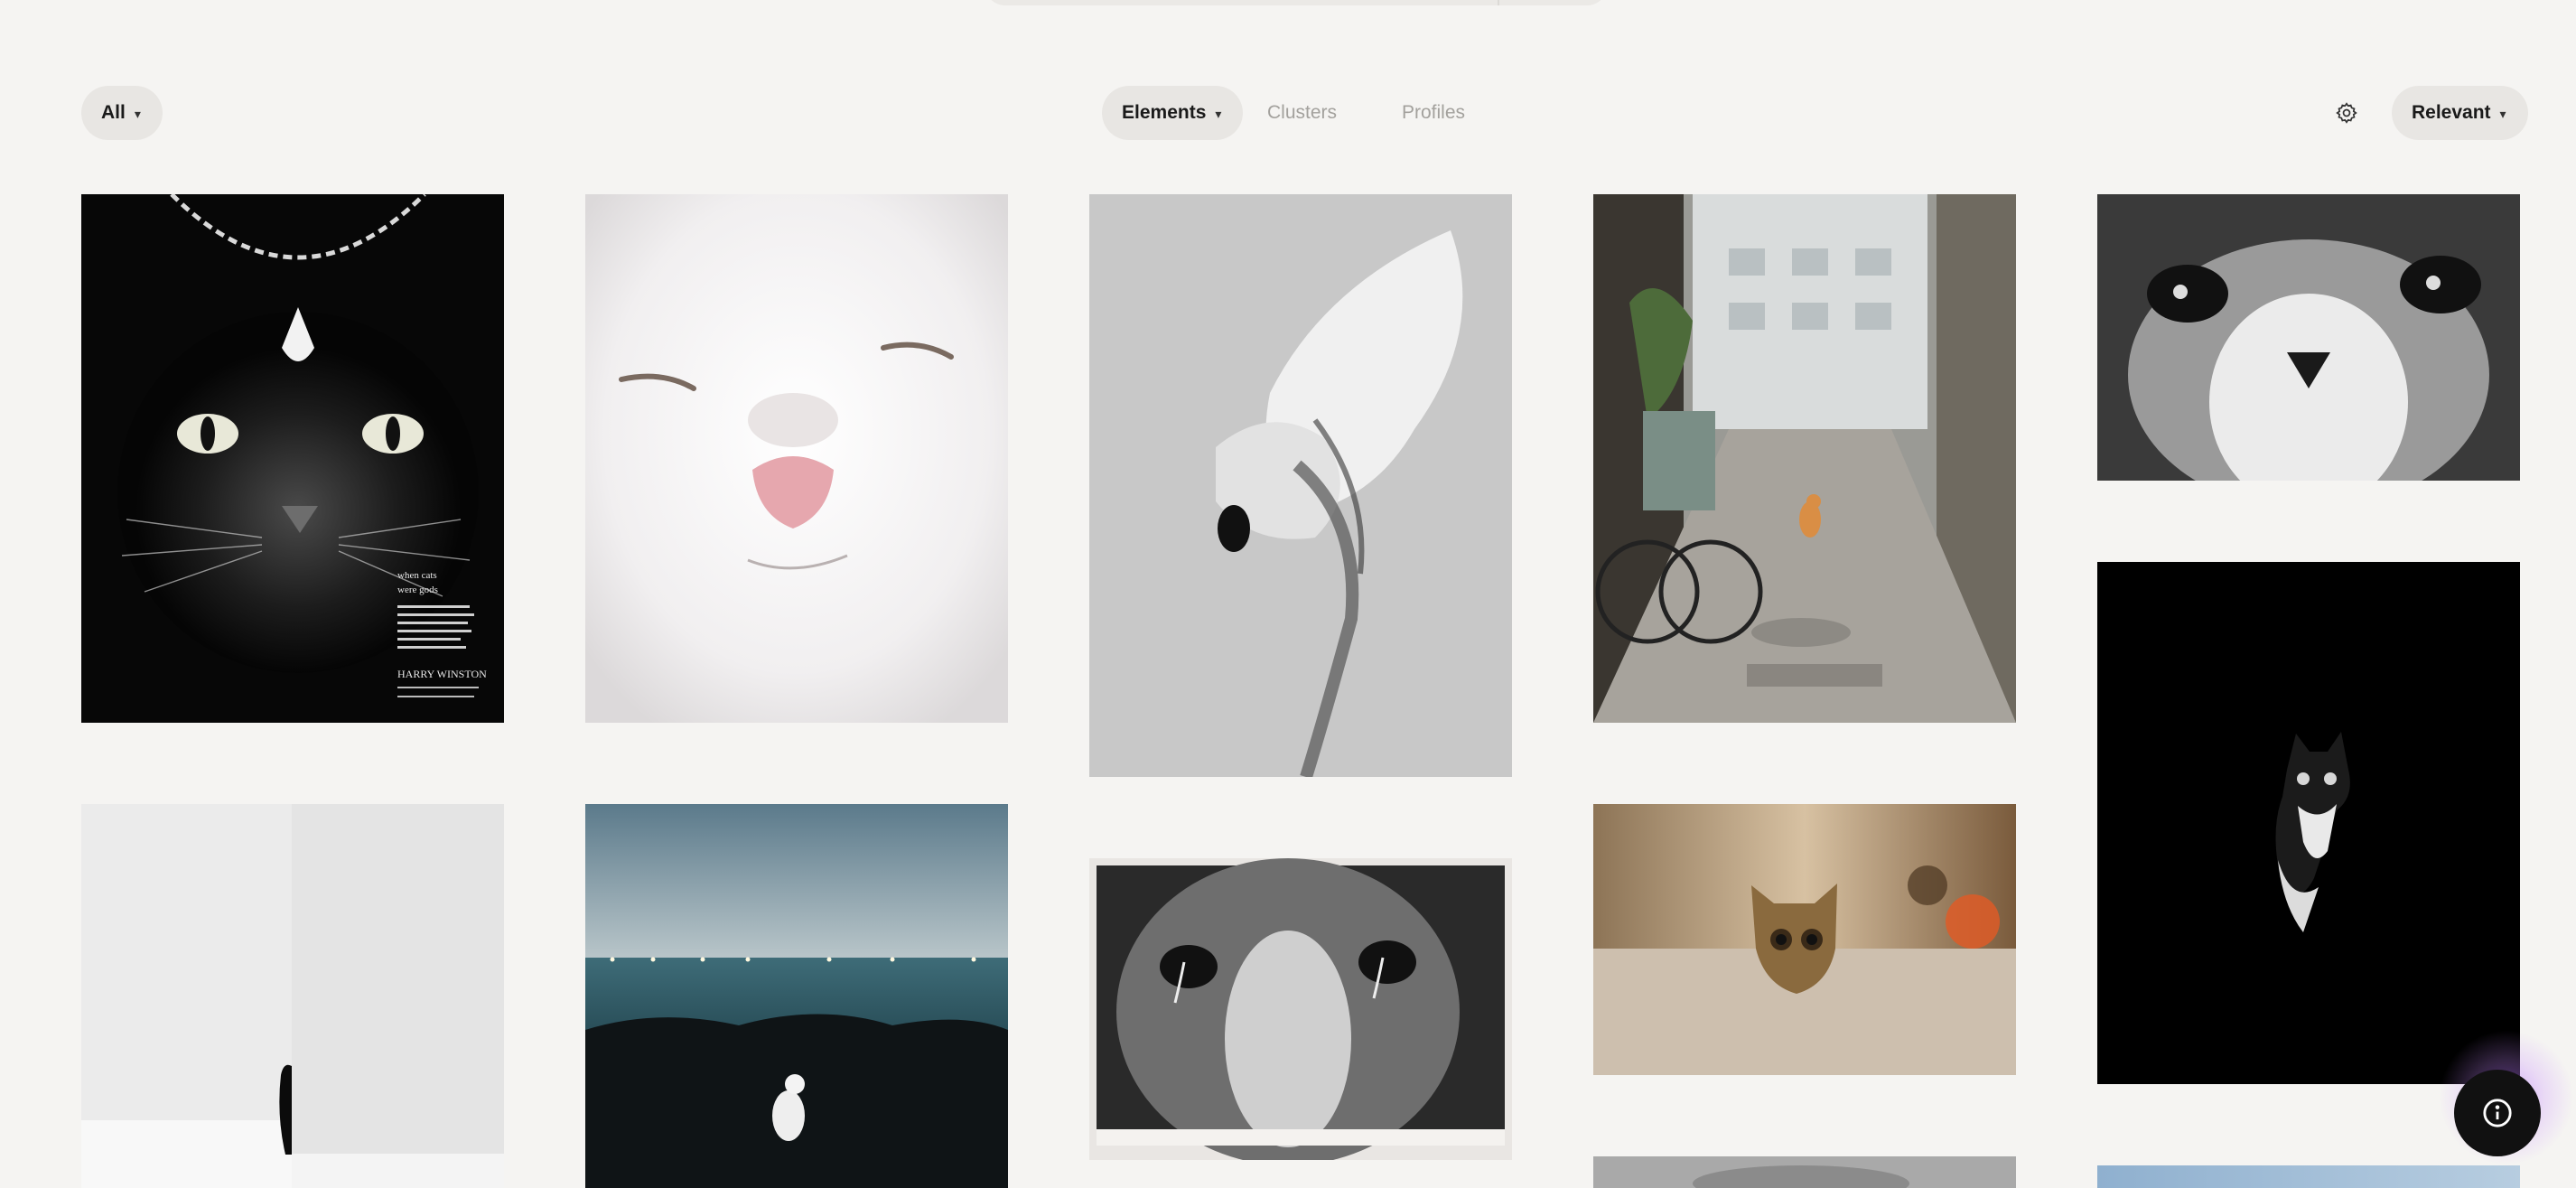 This screenshot has height=1188, width=2576. Describe the element at coordinates (442, 674) in the screenshot. I see `ad-brand: HARRY WINSTON` at that location.